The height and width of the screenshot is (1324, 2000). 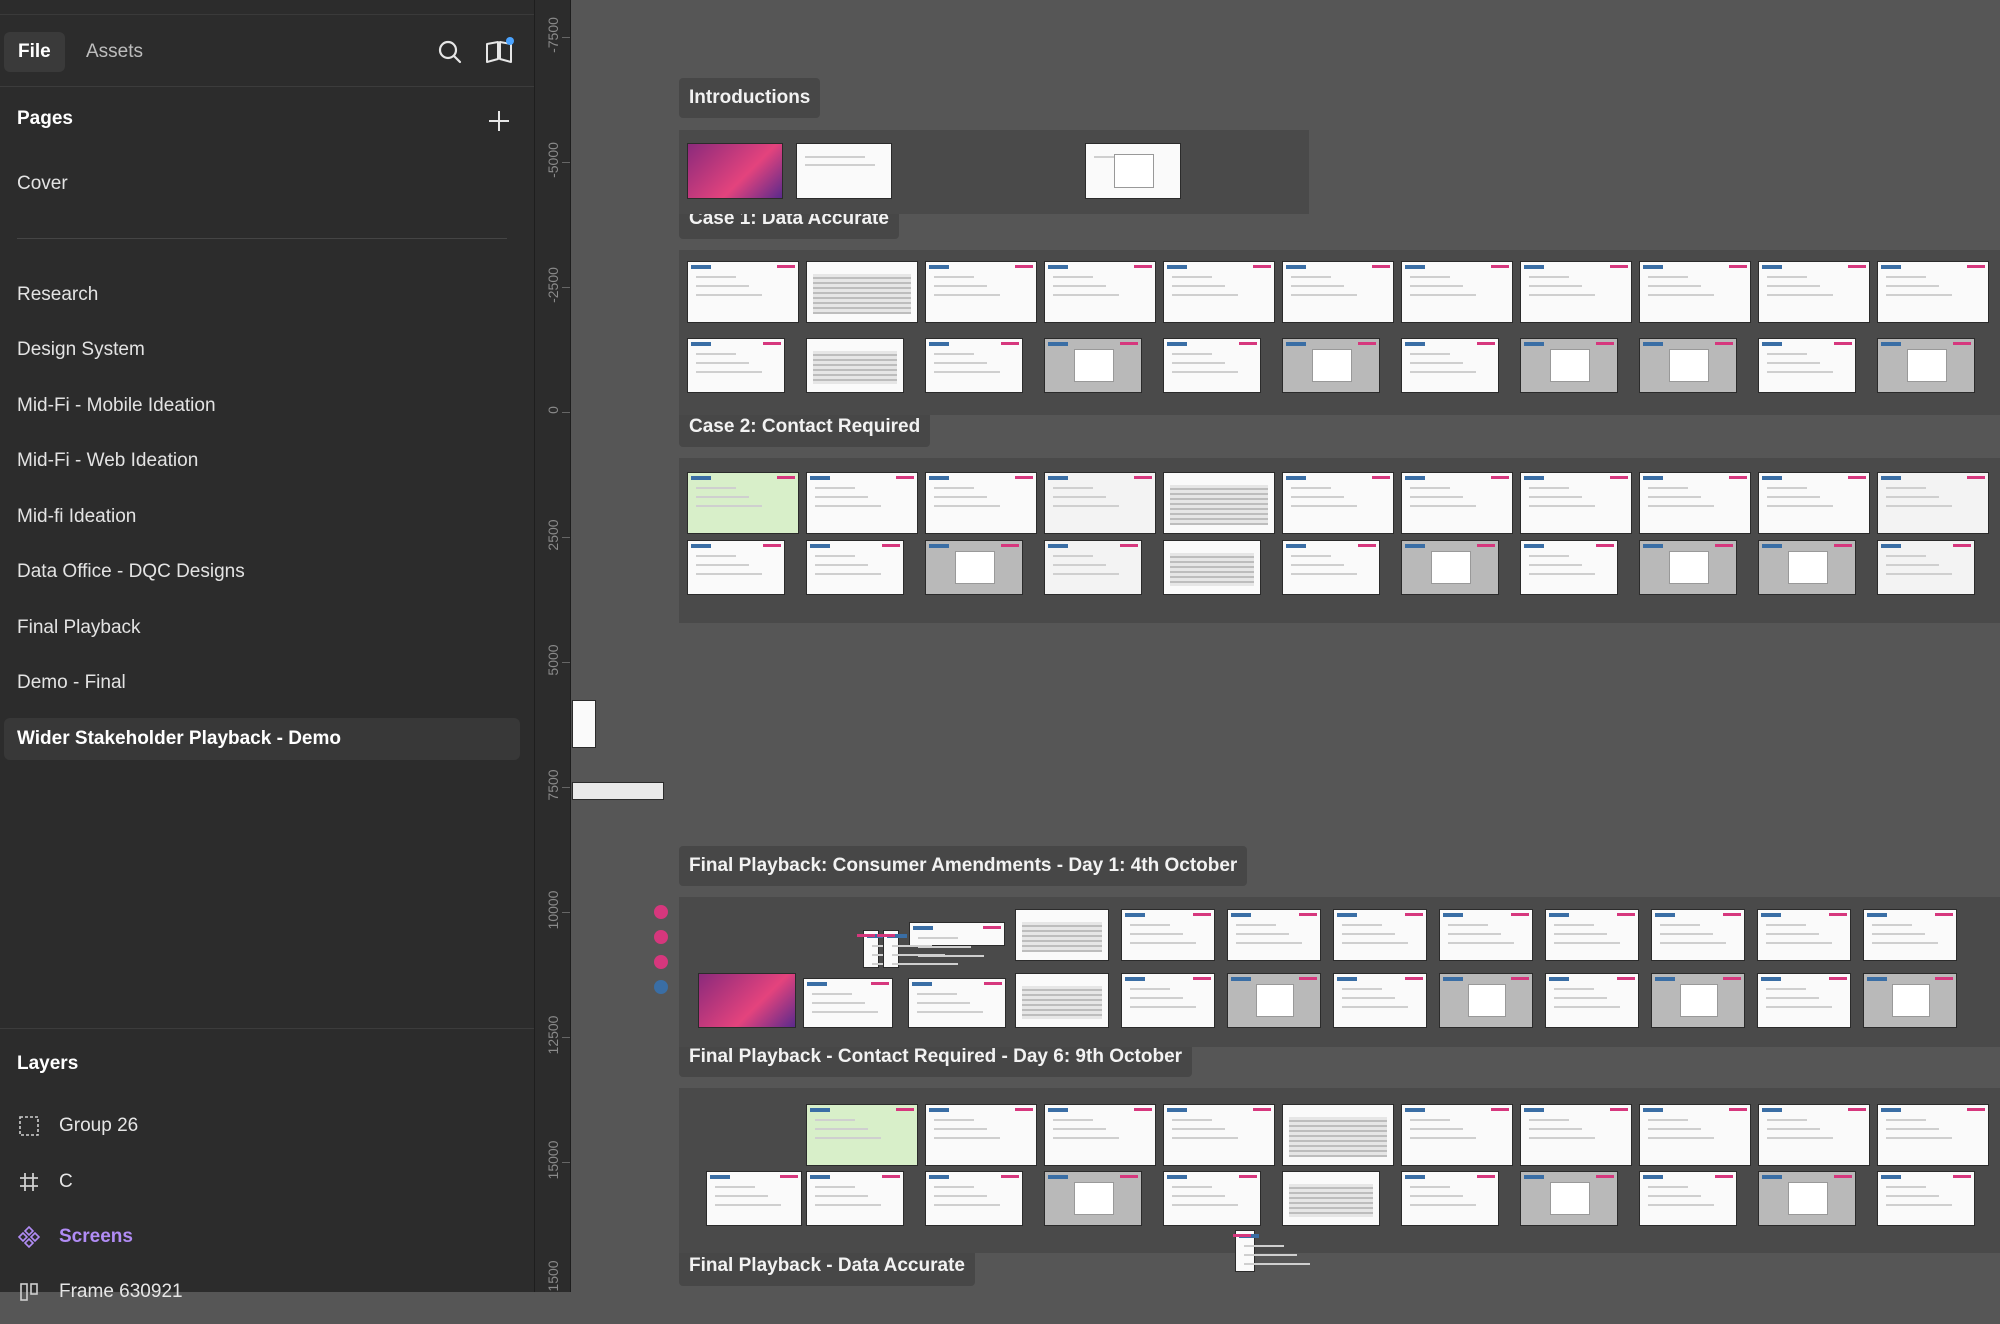 I want to click on page-item-demo-final: Demo - Final, so click(x=262, y=683).